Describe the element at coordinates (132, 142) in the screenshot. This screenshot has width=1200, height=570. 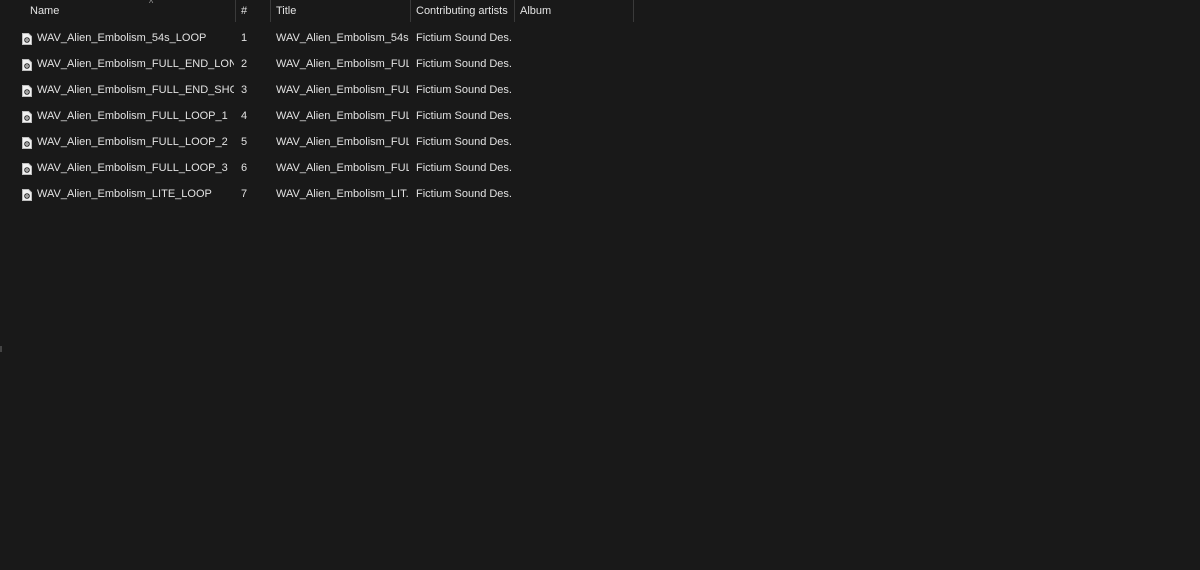
I see `file-name: WAV_Alien_Embolism_FULL_LOOP_2` at that location.